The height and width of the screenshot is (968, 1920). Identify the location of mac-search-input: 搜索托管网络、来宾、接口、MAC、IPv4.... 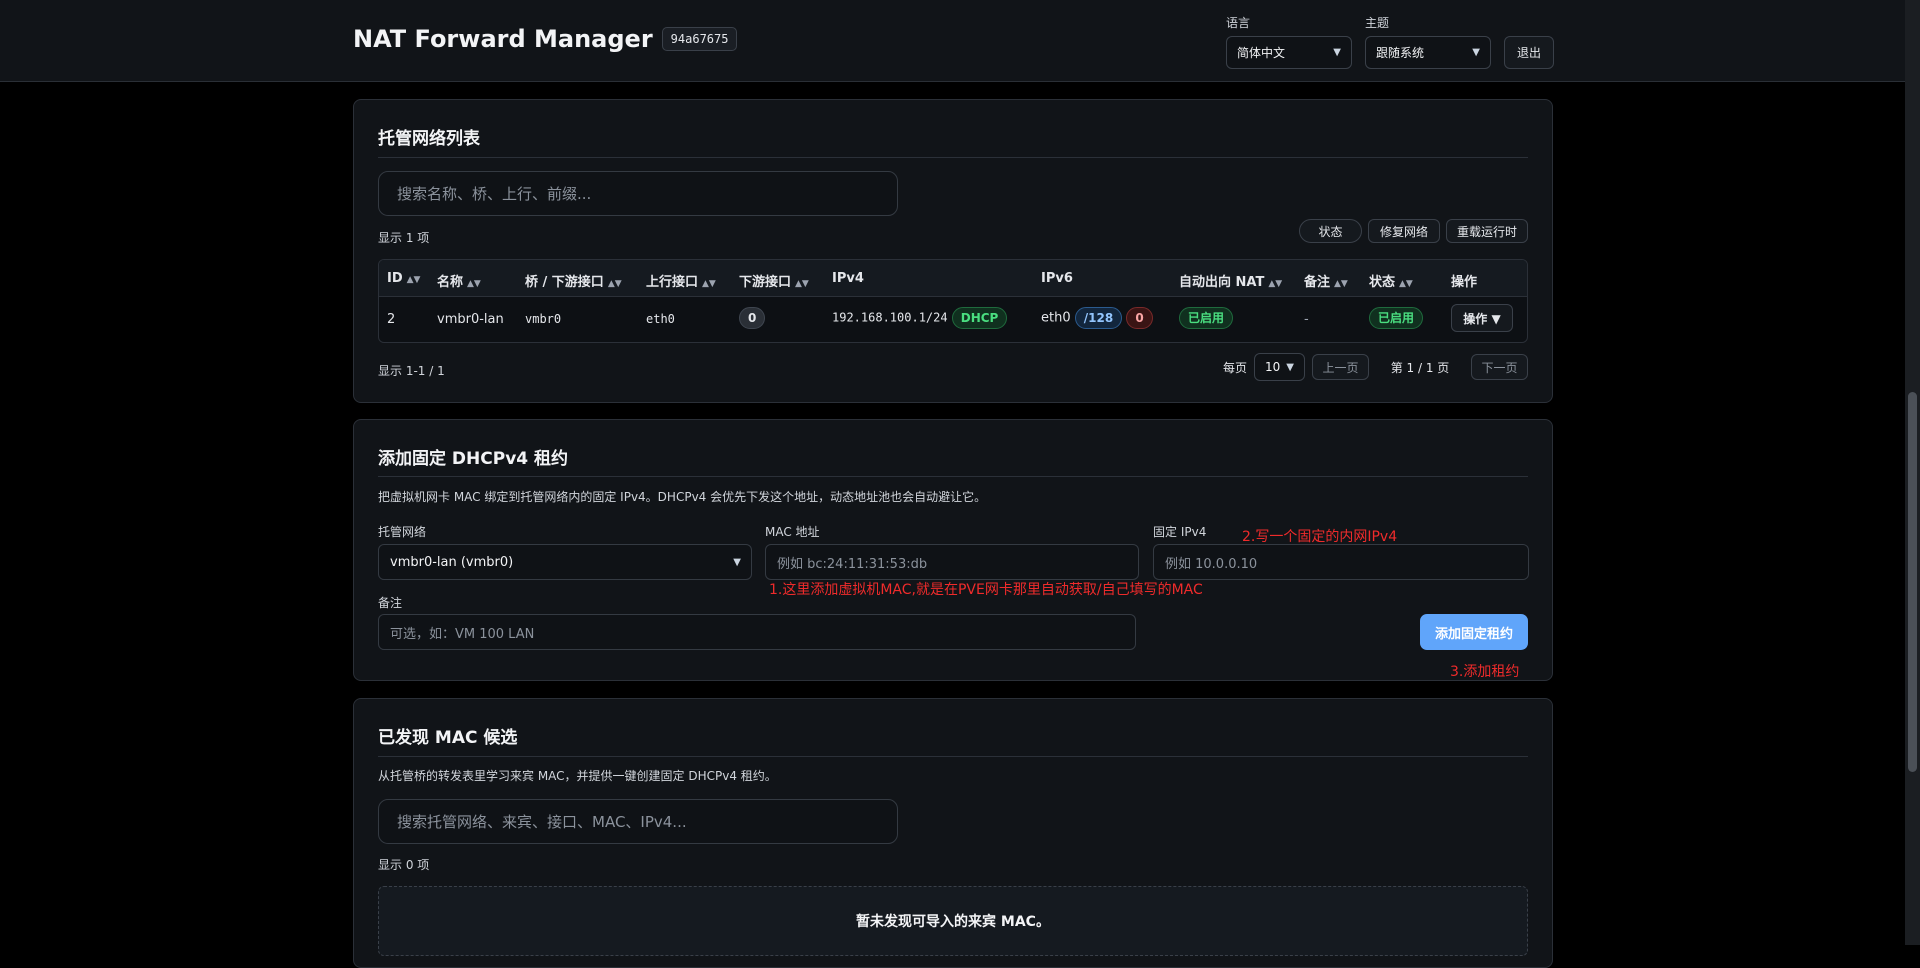
(638, 821).